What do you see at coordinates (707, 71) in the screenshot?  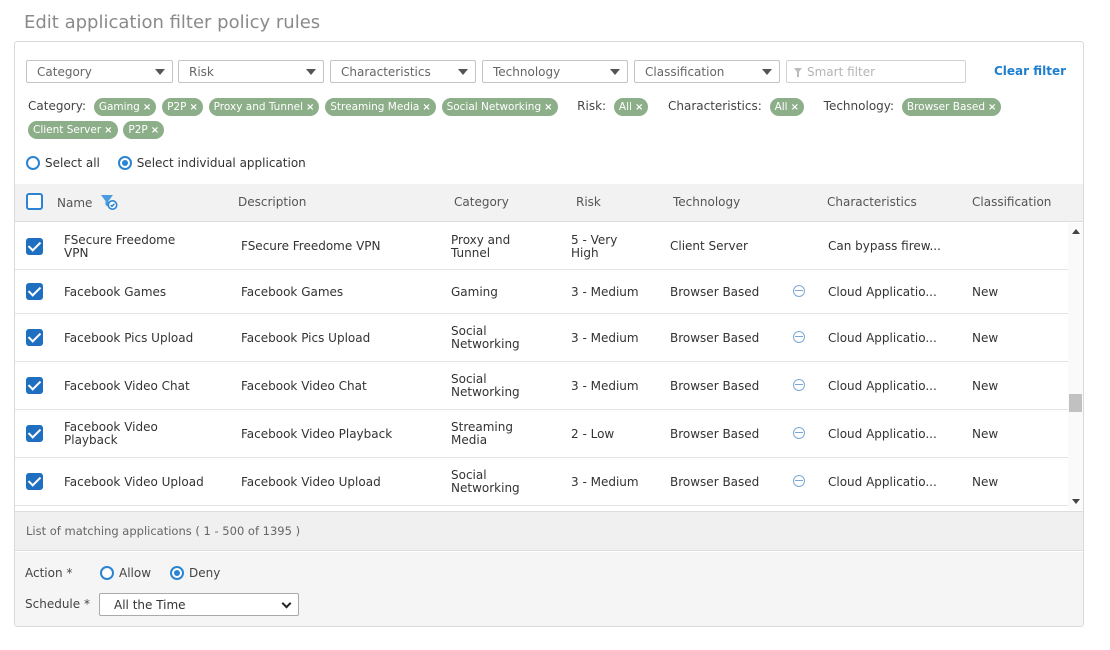 I see `classification-dropdown: Classification` at bounding box center [707, 71].